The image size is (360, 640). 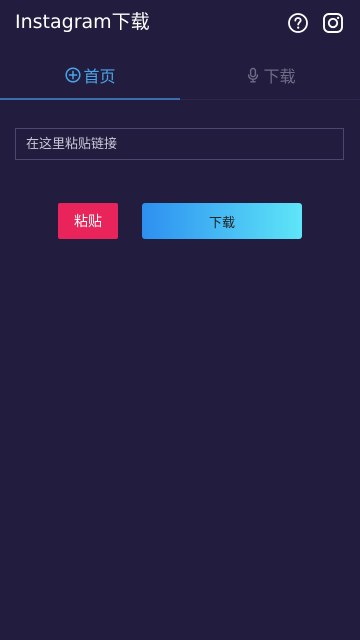 I want to click on tab-download: 下载, so click(x=270, y=75).